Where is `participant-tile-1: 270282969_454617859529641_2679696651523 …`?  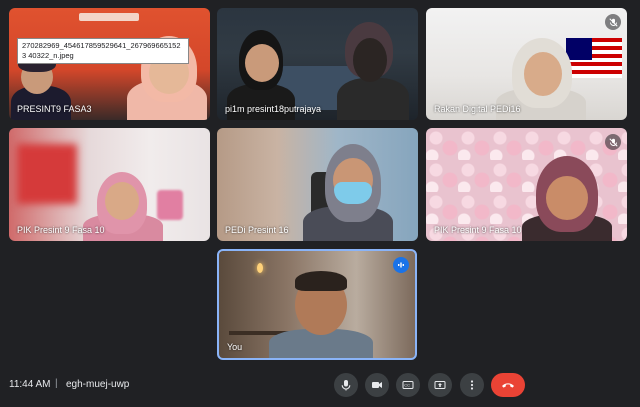
participant-tile-1: 270282969_454617859529641_2679696651523 … is located at coordinates (109, 64).